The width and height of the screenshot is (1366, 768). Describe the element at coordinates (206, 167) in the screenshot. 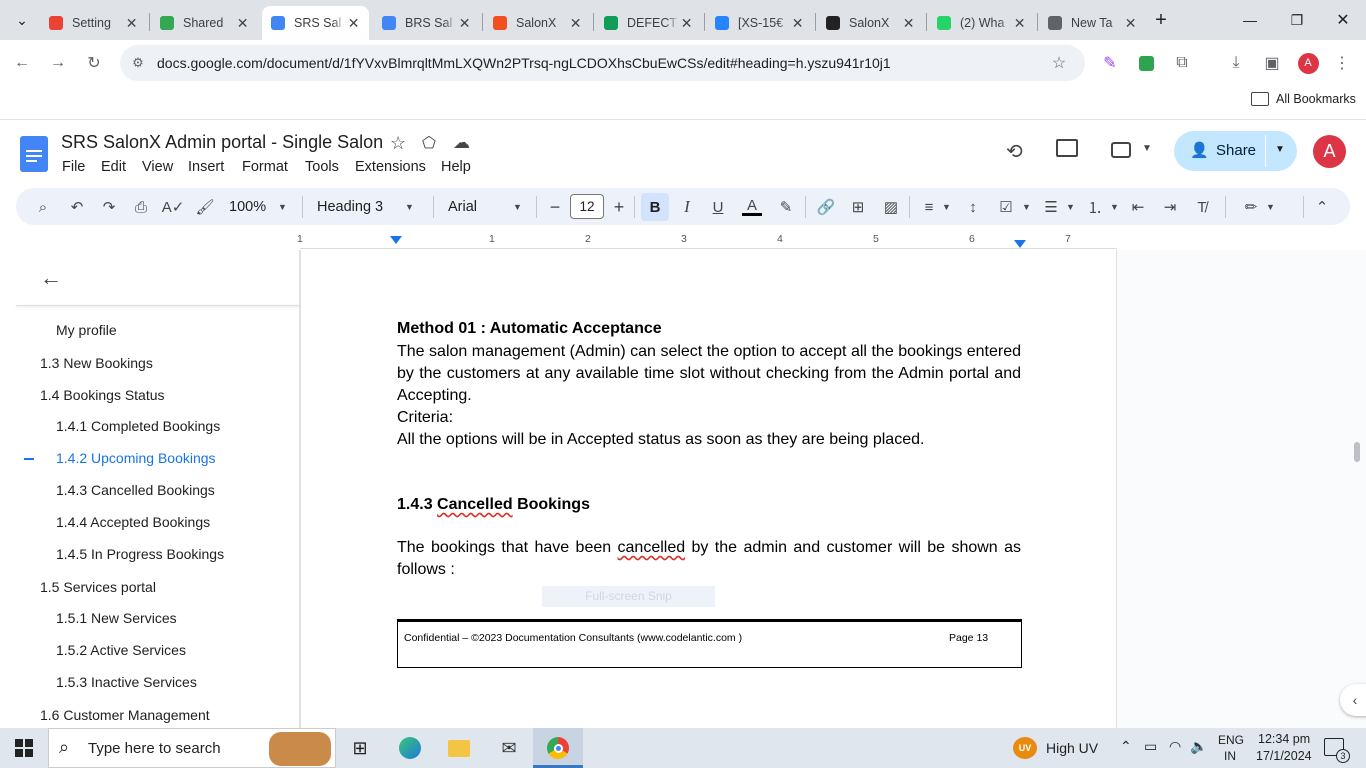

I see `menu-insert: Insert` at that location.